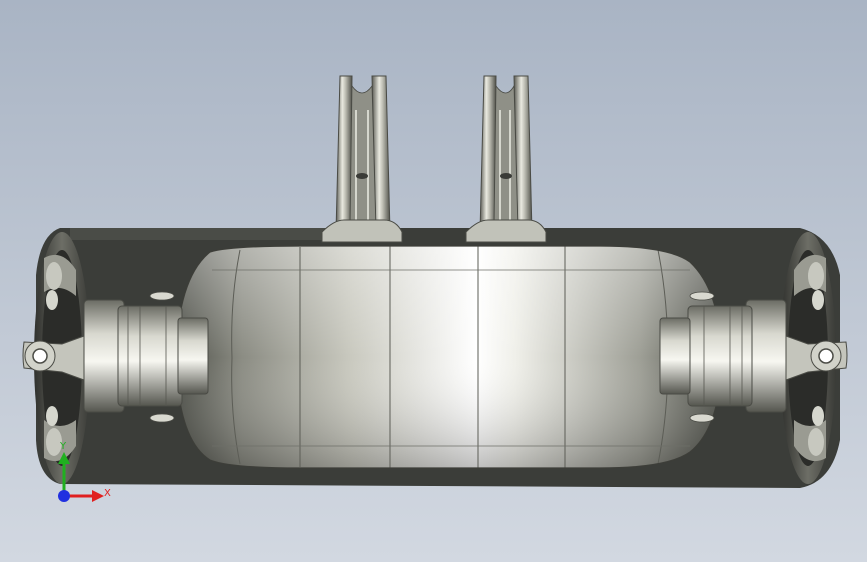 This screenshot has height=562, width=867. I want to click on triad-x-label: X, so click(107, 493).